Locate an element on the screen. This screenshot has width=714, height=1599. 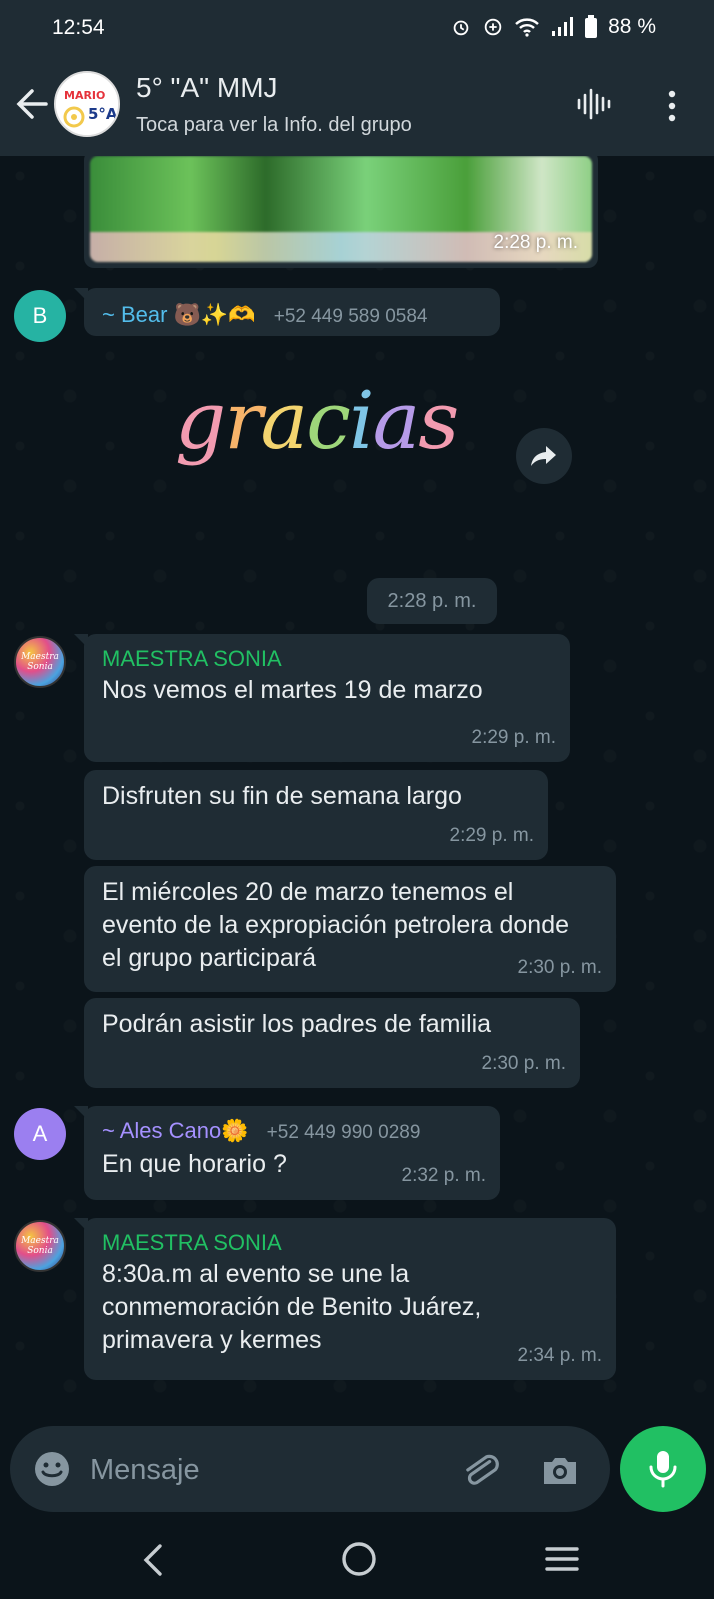
status-icons: 88 % is located at coordinates (553, 27).